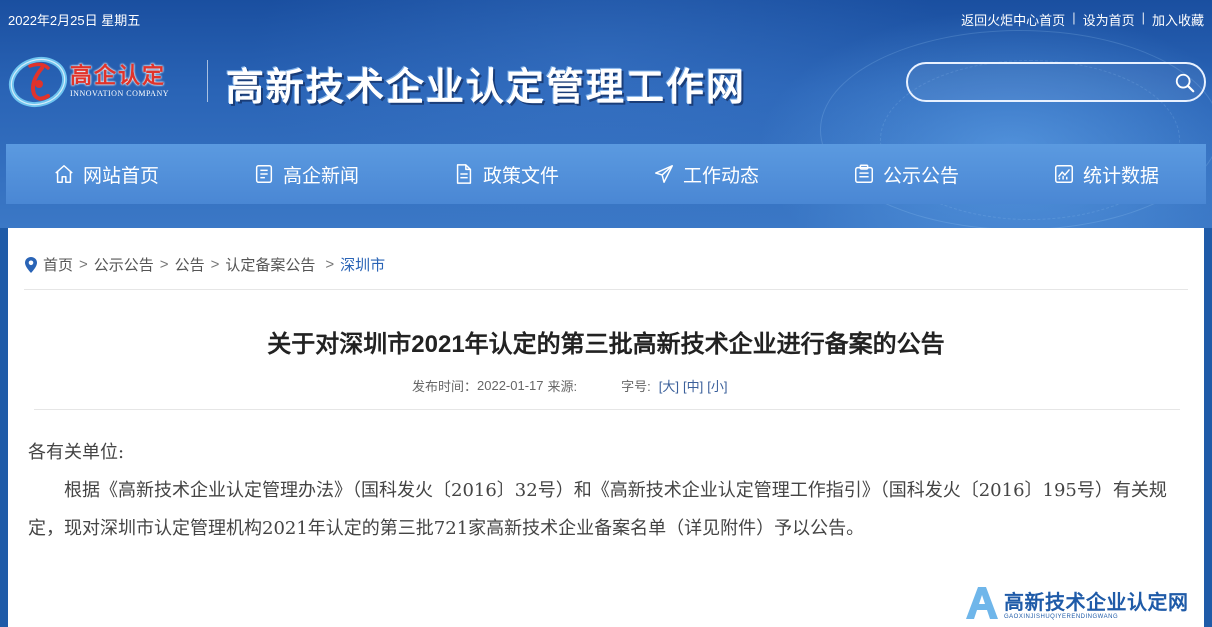 The height and width of the screenshot is (627, 1212). What do you see at coordinates (607, 409) in the screenshot?
I see `meta-divider` at bounding box center [607, 409].